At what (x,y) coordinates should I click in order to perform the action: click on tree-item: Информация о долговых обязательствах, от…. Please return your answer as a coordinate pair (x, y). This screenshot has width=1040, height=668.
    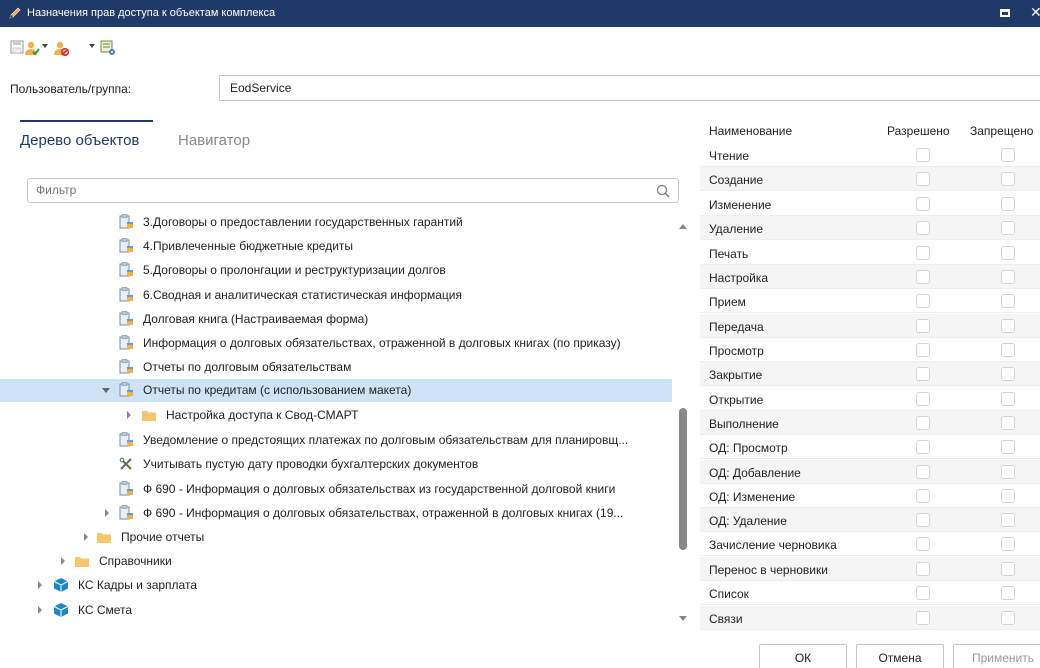
    Looking at the image, I should click on (336, 343).